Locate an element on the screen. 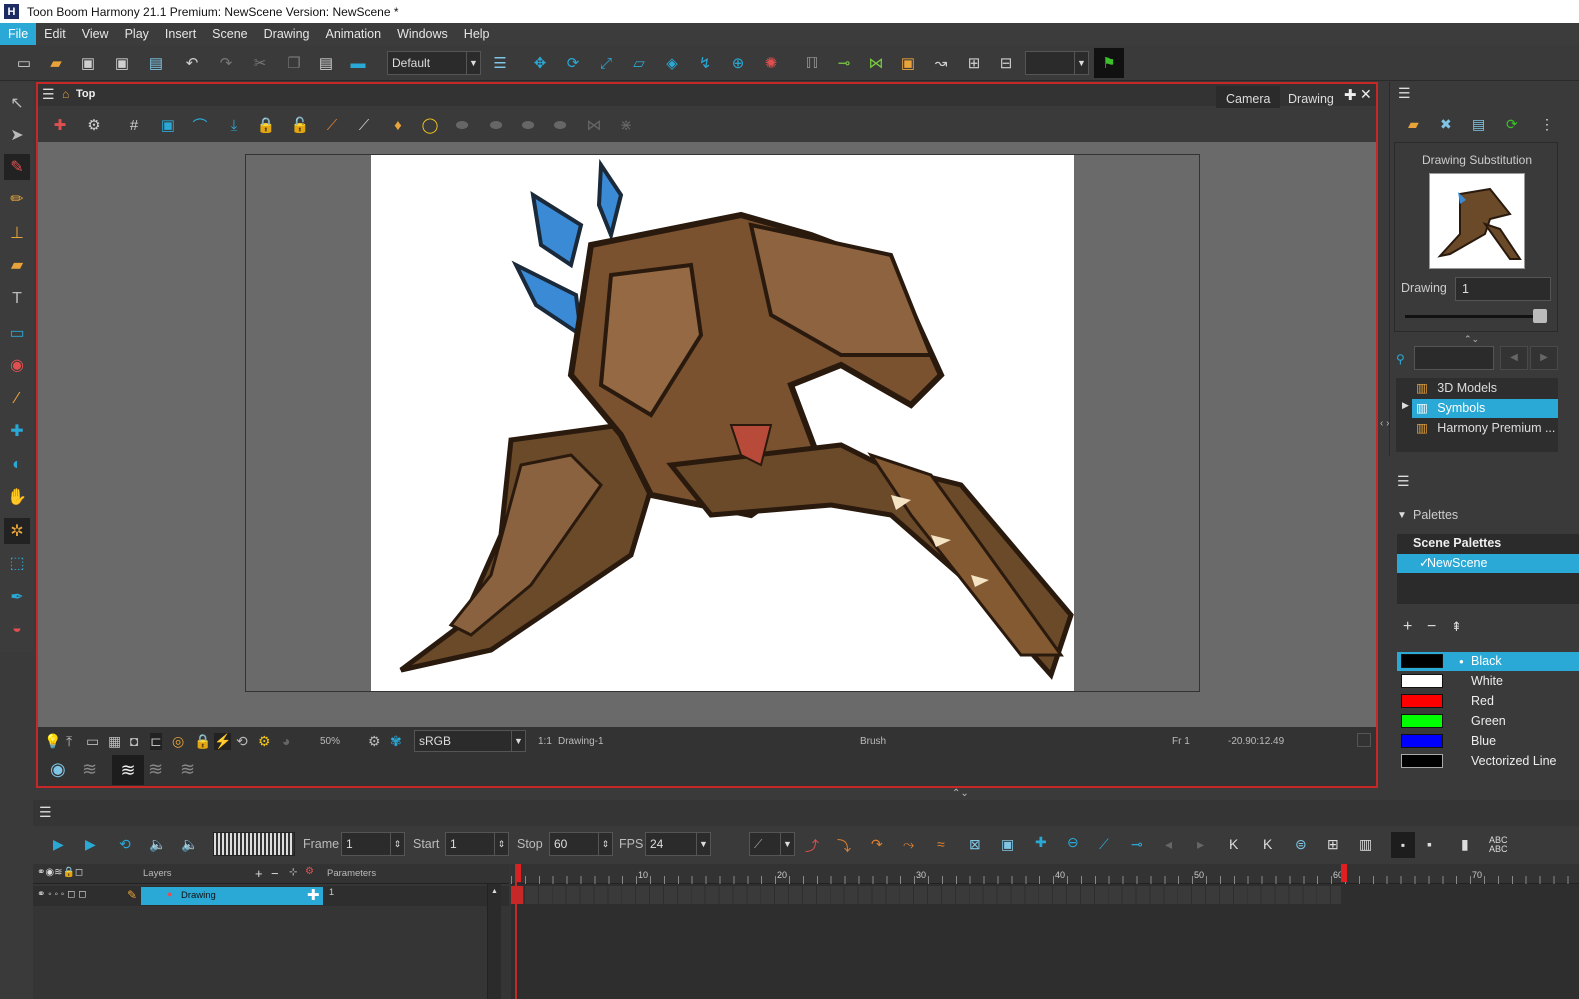 The height and width of the screenshot is (999, 1579). paste-icon: ▤ is located at coordinates (326, 63).